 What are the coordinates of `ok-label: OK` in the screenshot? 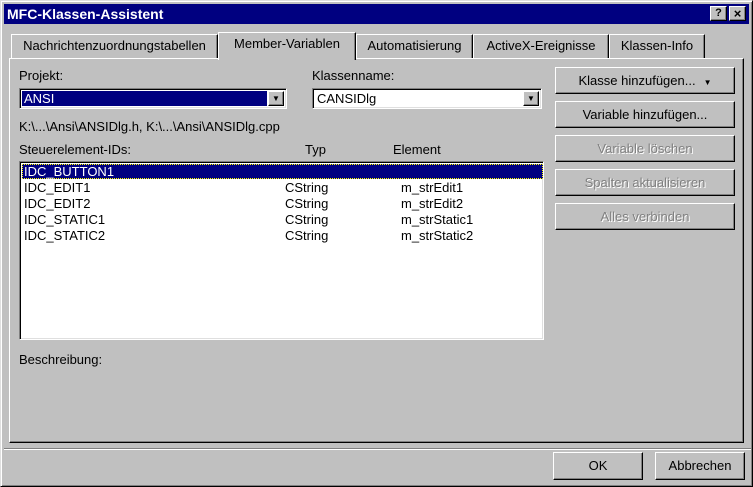 It's located at (598, 465).